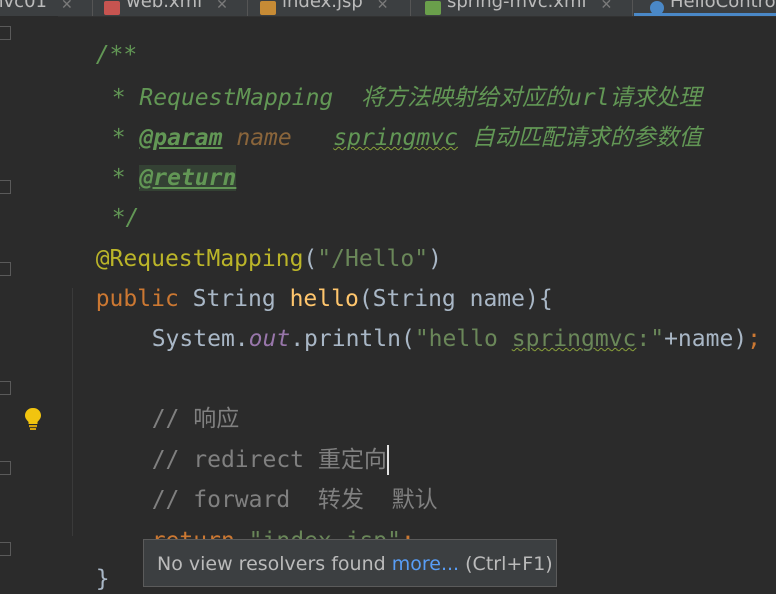 Image resolution: width=776 pixels, height=594 pixels. What do you see at coordinates (310, 283) in the screenshot?
I see `code-line-7: public String hello(String name){` at bounding box center [310, 283].